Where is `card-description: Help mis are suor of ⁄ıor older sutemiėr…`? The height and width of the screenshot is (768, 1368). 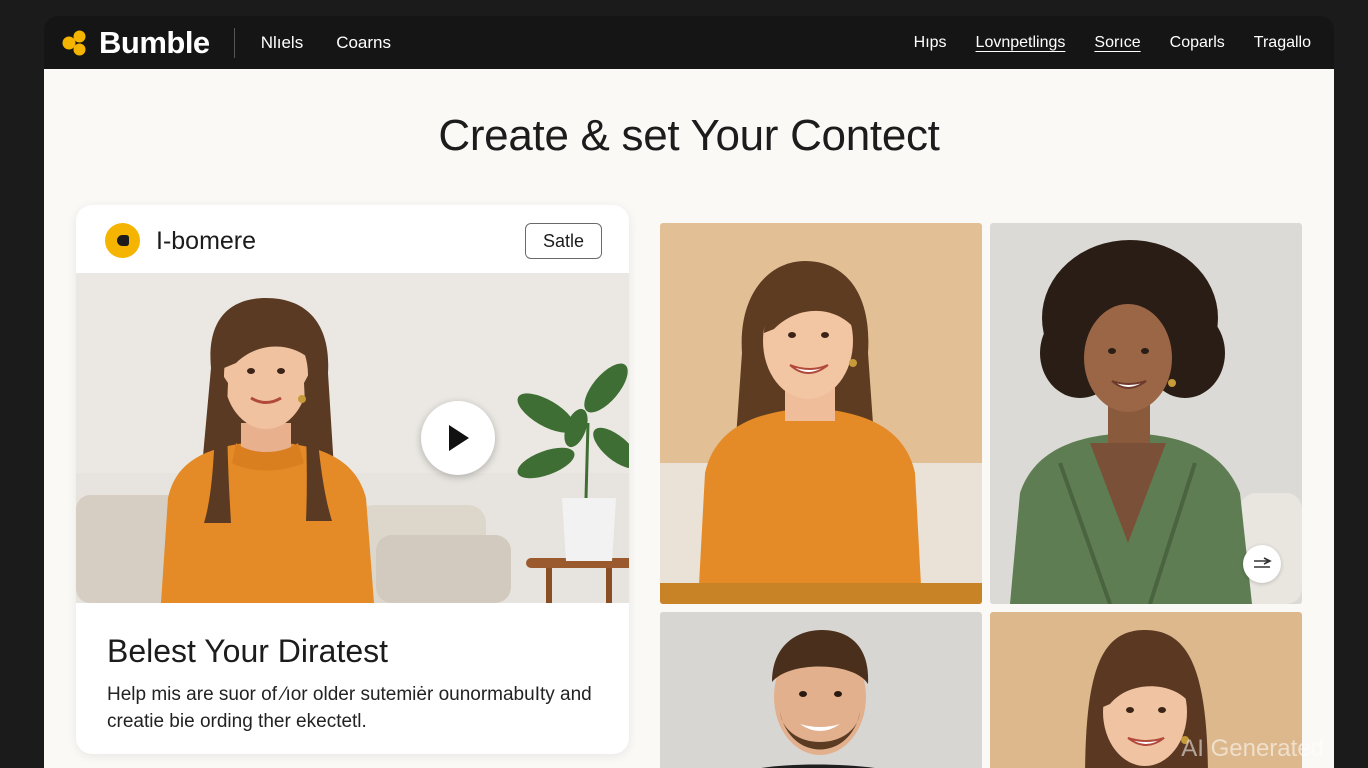 card-description: Help mis are suor of ⁄ıor older sutemiėr… is located at coordinates (349, 708).